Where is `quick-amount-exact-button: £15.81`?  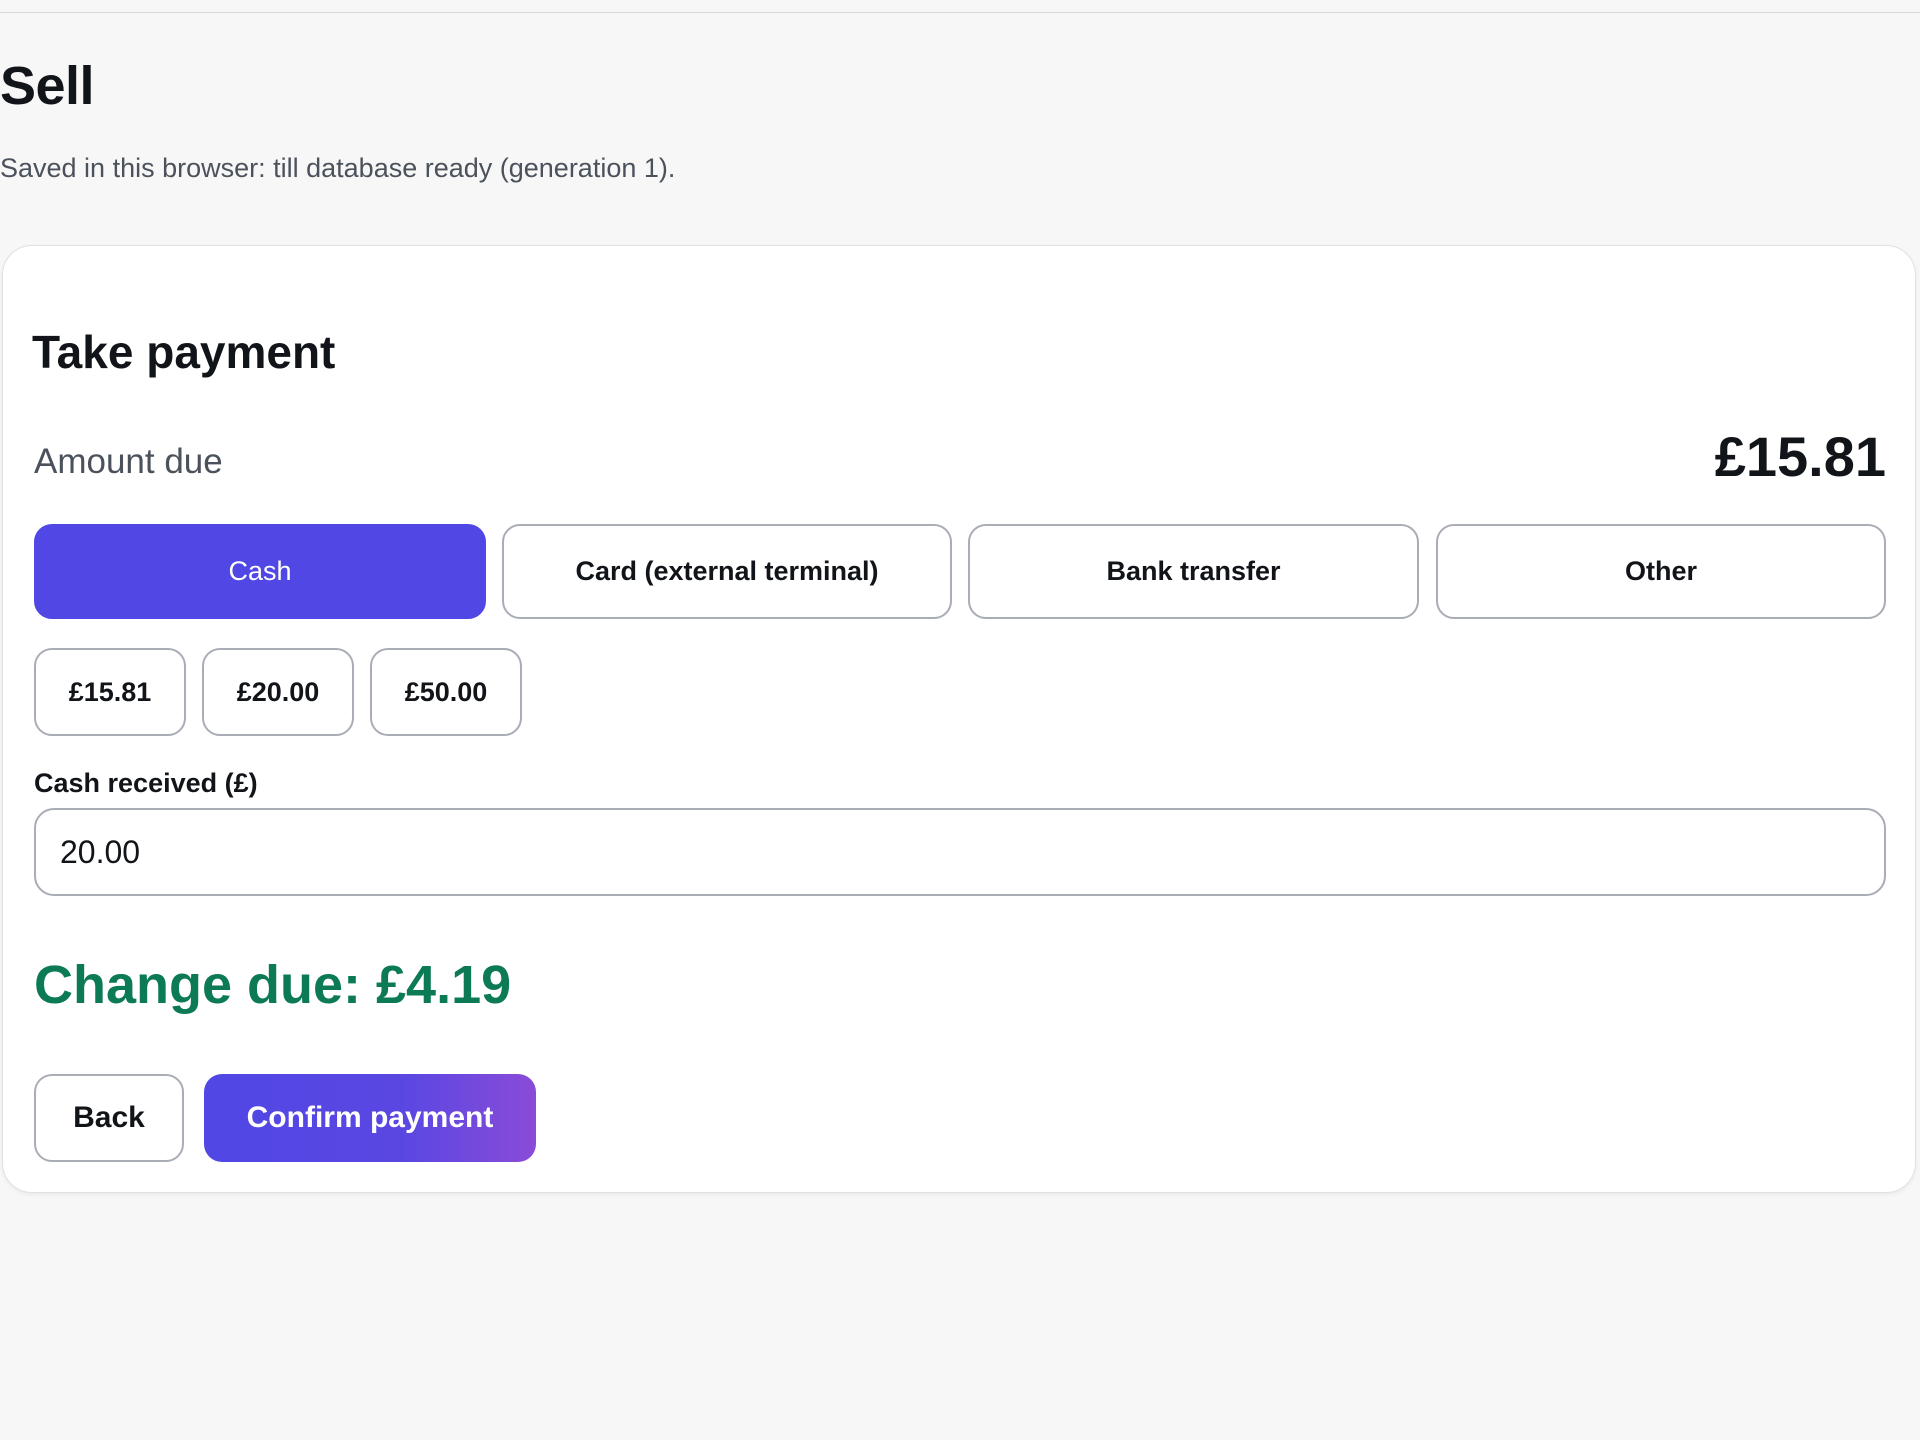
quick-amount-exact-button: £15.81 is located at coordinates (110, 692).